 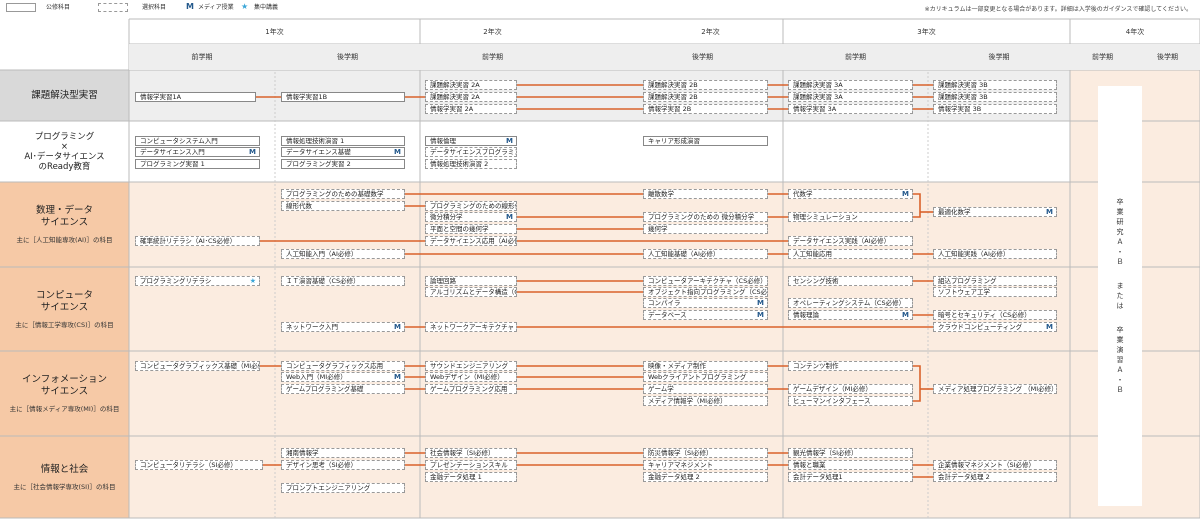 What do you see at coordinates (995, 254) in the screenshot?
I see `course-box: 人工知能実践（AI必修）` at bounding box center [995, 254].